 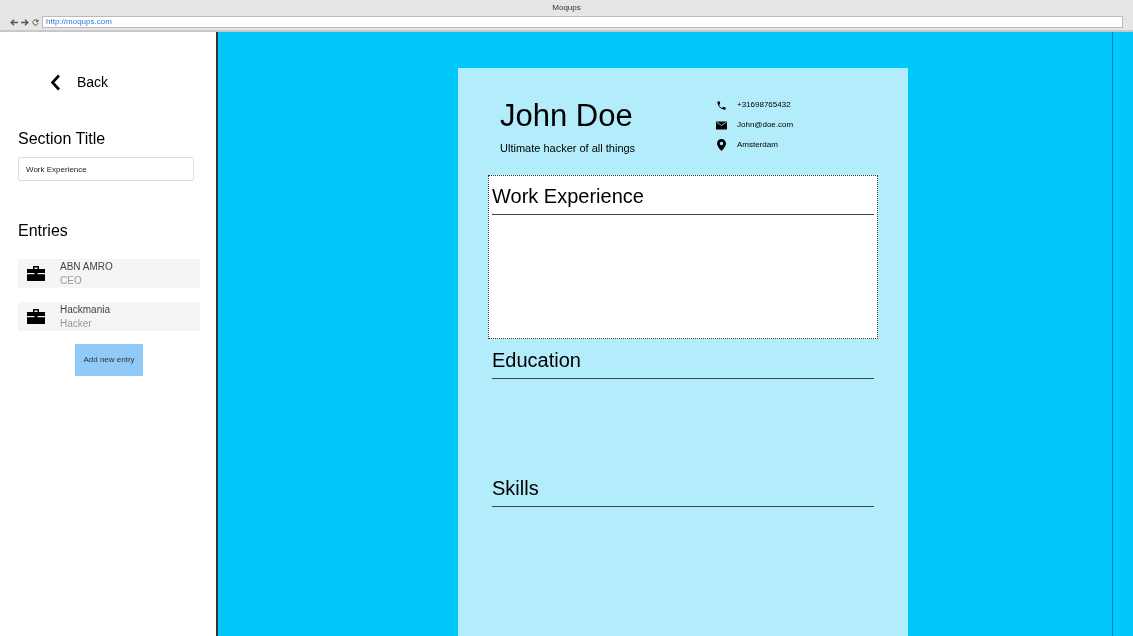 I want to click on section-heading: Work Experience, so click(x=683, y=199).